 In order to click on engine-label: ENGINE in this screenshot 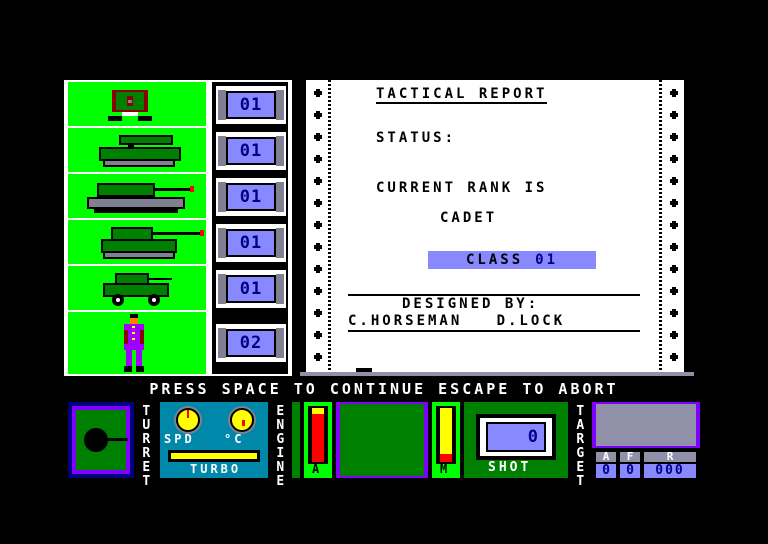, I will do `click(280, 447)`.